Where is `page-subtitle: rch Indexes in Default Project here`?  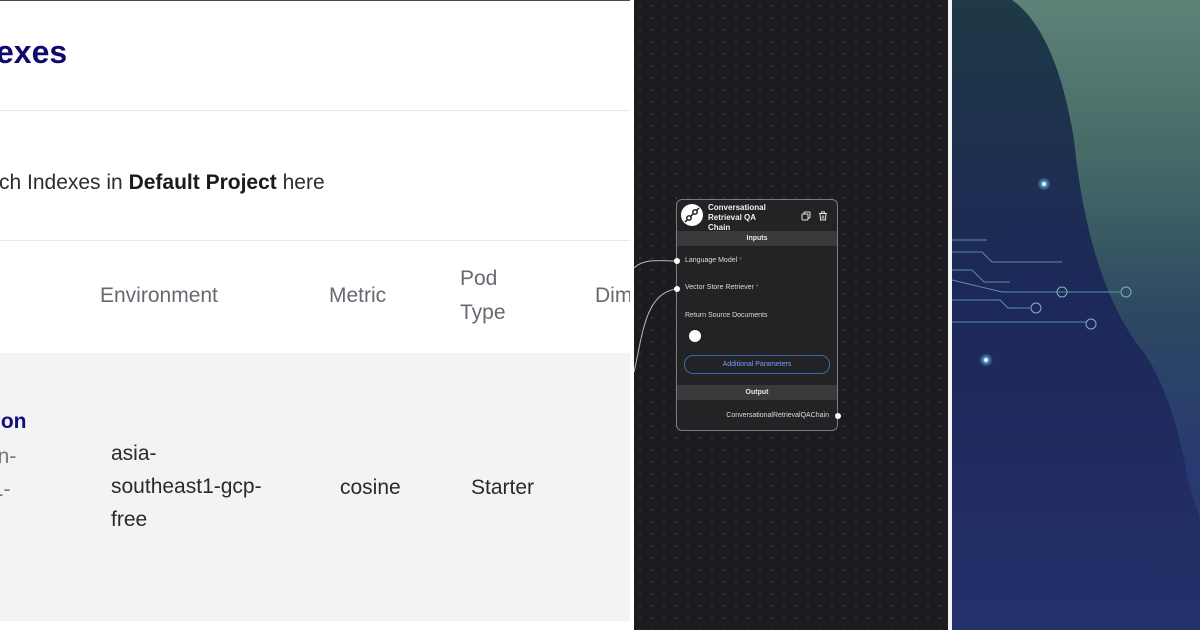
page-subtitle: rch Indexes in Default Project here is located at coordinates (162, 183).